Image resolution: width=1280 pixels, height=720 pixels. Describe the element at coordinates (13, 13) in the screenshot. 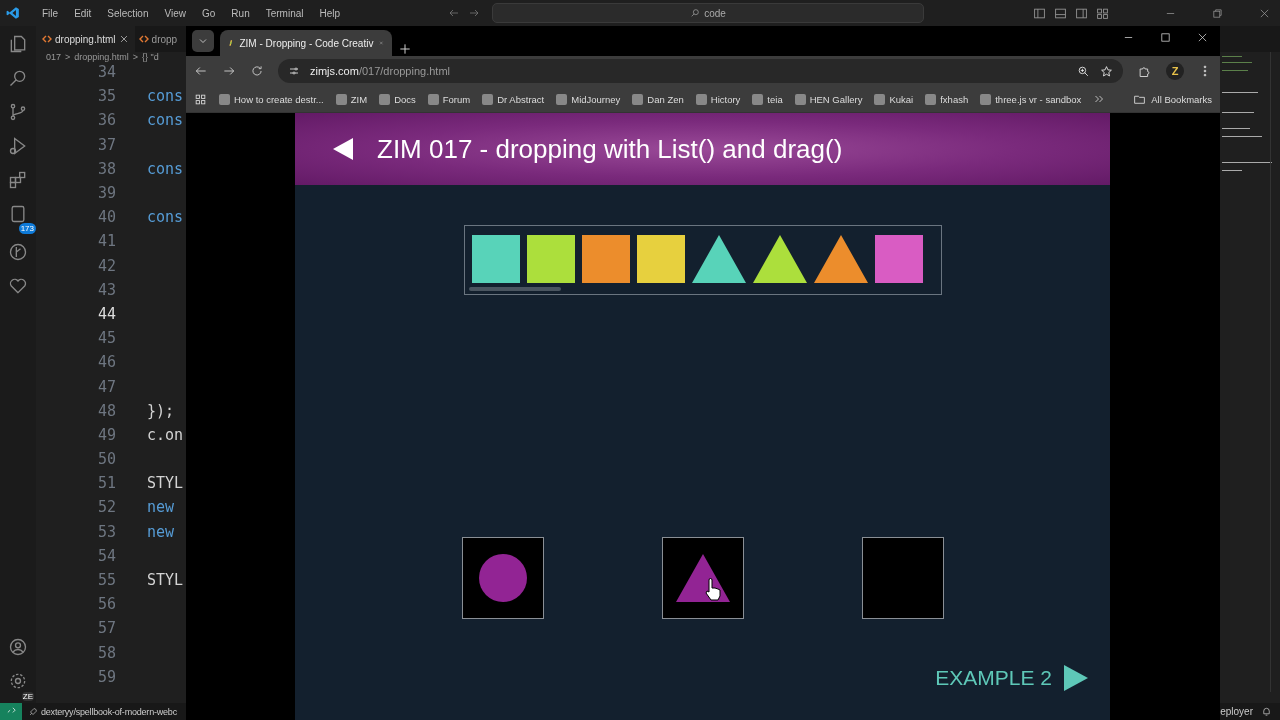

I see `app-logo-icon` at that location.